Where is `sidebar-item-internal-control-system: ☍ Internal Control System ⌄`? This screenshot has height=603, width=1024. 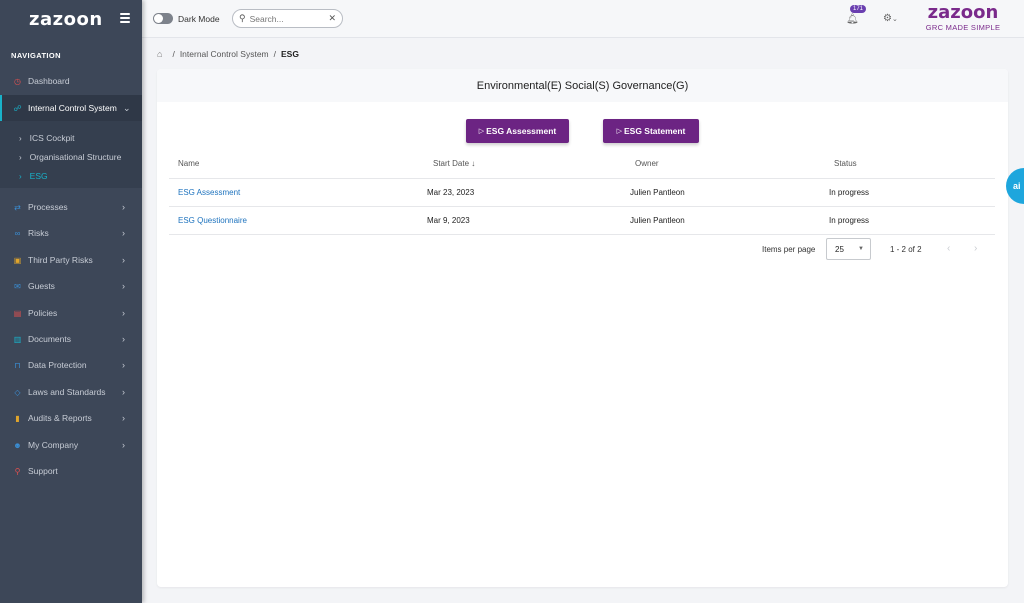
sidebar-item-internal-control-system: ☍ Internal Control System ⌄ is located at coordinates (71, 108).